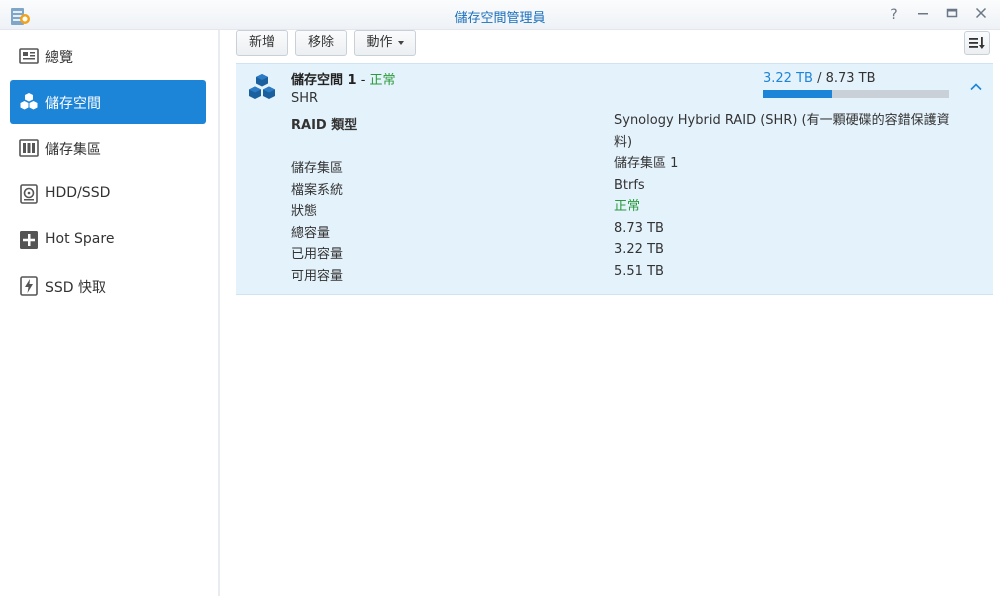  Describe the element at coordinates (317, 254) in the screenshot. I see `detail-label-used: 已用容量` at that location.